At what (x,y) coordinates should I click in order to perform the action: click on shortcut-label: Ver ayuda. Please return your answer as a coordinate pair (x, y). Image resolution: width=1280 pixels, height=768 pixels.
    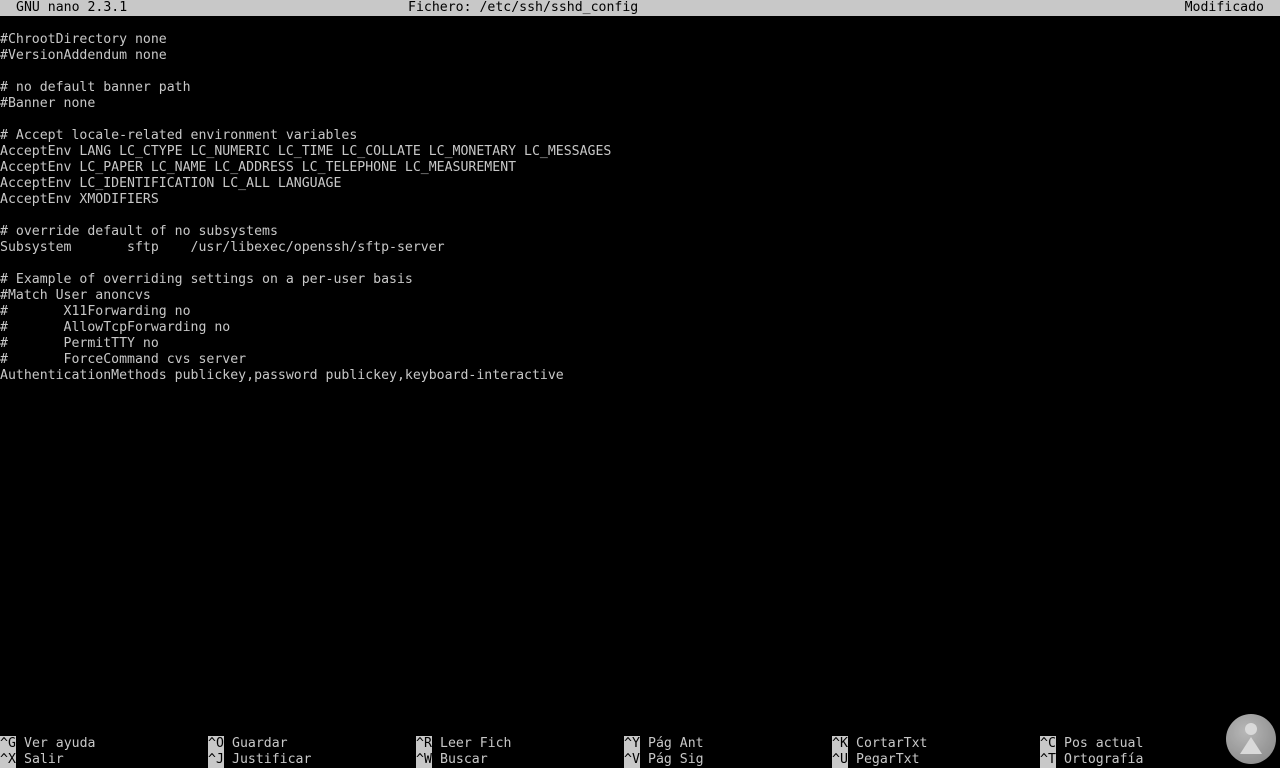
    Looking at the image, I should click on (60, 743).